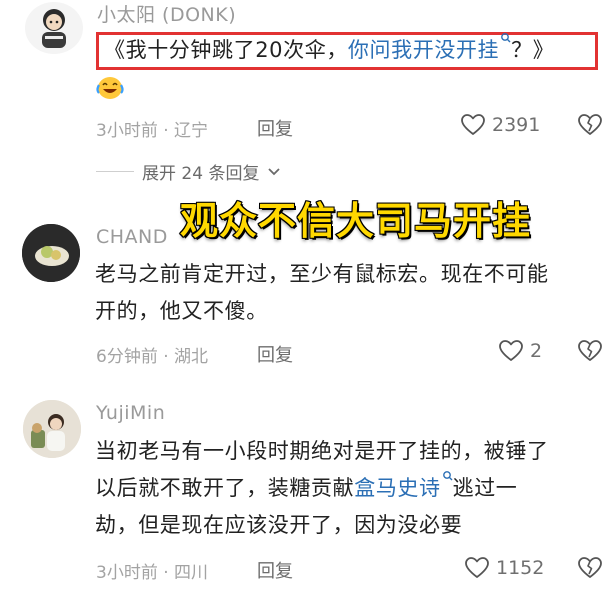 Image resolution: width=614 pixels, height=596 pixels. What do you see at coordinates (226, 50) in the screenshot?
I see `comment-text-plain: 《我十分钟跳了20次伞，` at bounding box center [226, 50].